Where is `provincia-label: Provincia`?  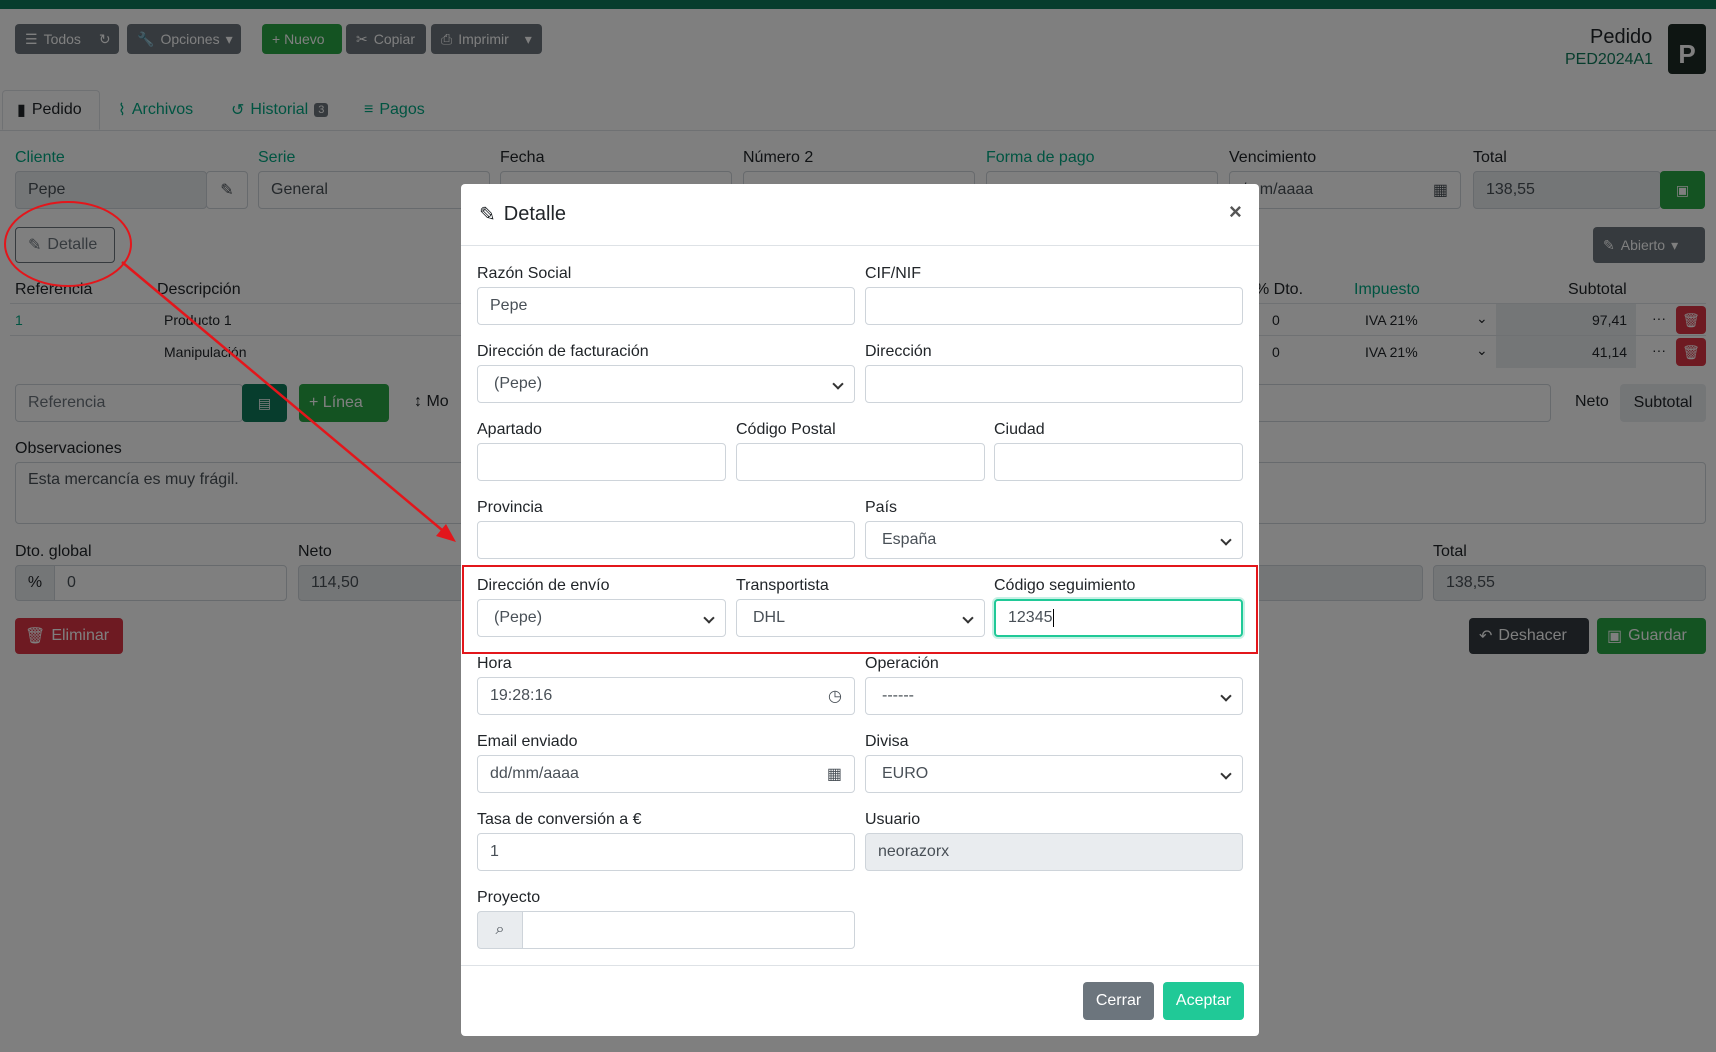
provincia-label: Provincia is located at coordinates (510, 507).